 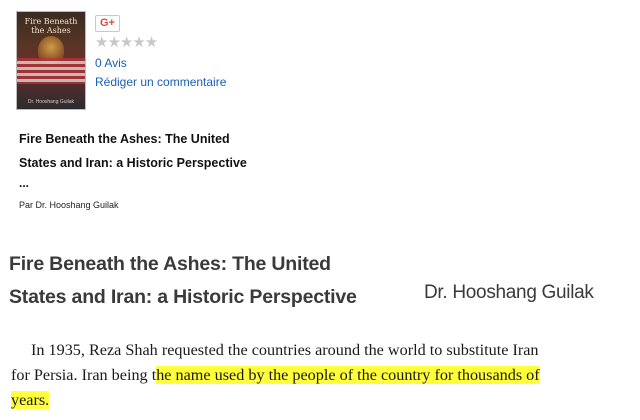 What do you see at coordinates (126, 42) in the screenshot?
I see `star-rating: ★★★★★` at bounding box center [126, 42].